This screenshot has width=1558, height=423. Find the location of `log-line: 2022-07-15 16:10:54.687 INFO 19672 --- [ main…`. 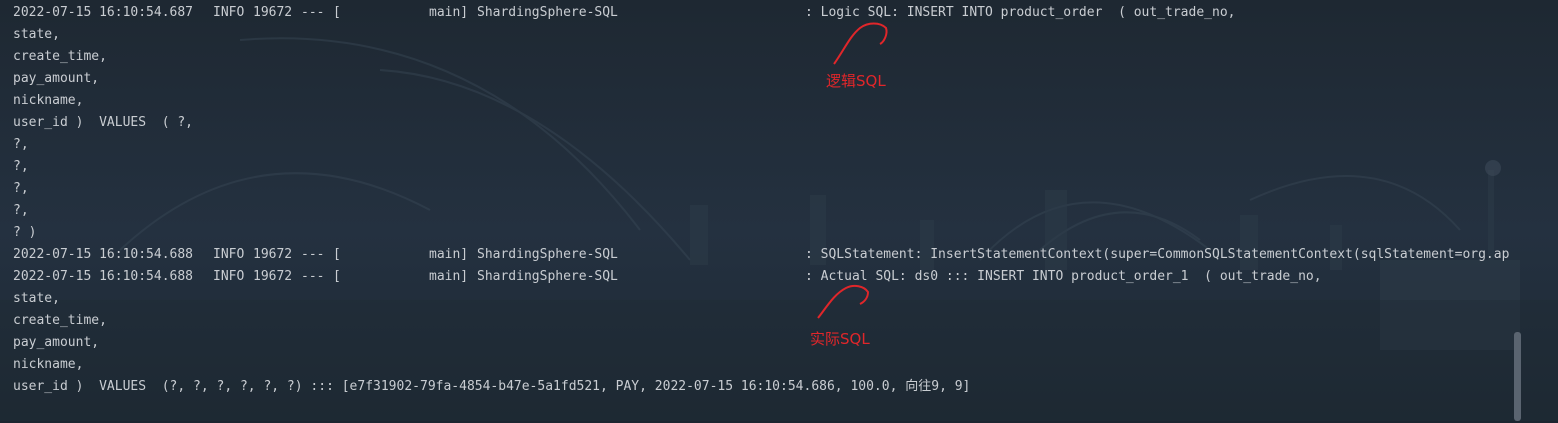

log-line: 2022-07-15 16:10:54.687 INFO 19672 --- [ main… is located at coordinates (762, 13).